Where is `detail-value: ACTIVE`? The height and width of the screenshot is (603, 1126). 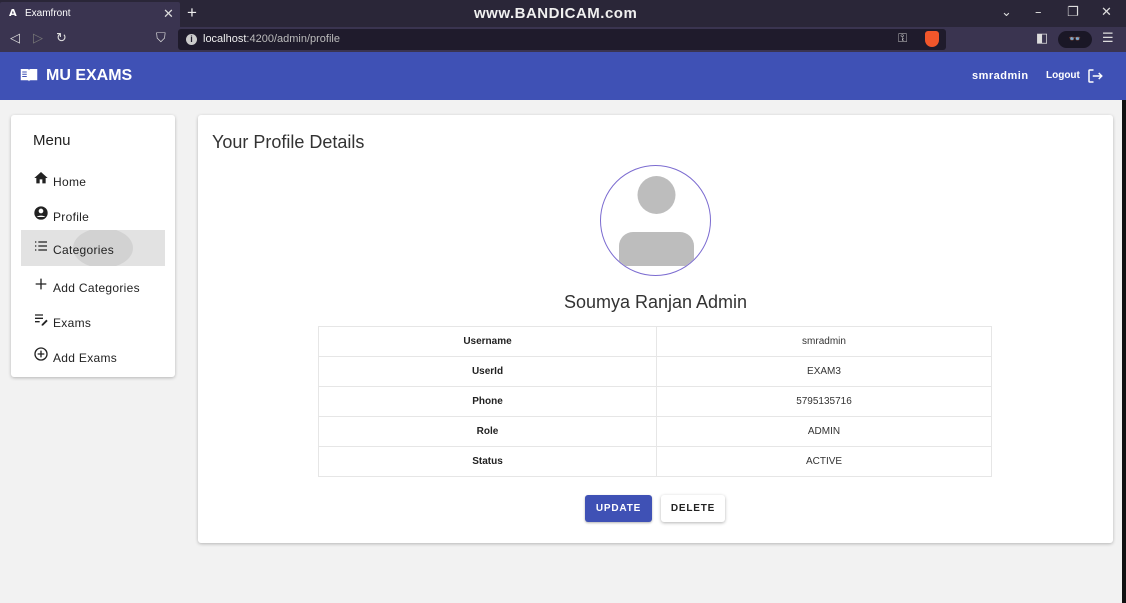
detail-value: ACTIVE is located at coordinates (824, 461).